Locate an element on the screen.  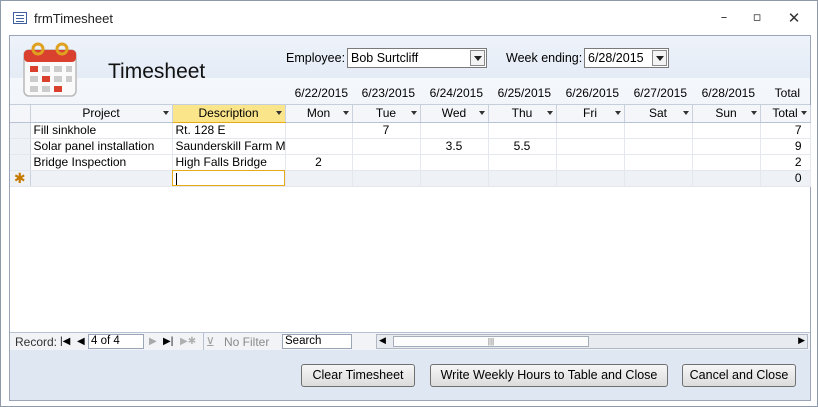
cell-wed: 3.5 is located at coordinates (454, 146).